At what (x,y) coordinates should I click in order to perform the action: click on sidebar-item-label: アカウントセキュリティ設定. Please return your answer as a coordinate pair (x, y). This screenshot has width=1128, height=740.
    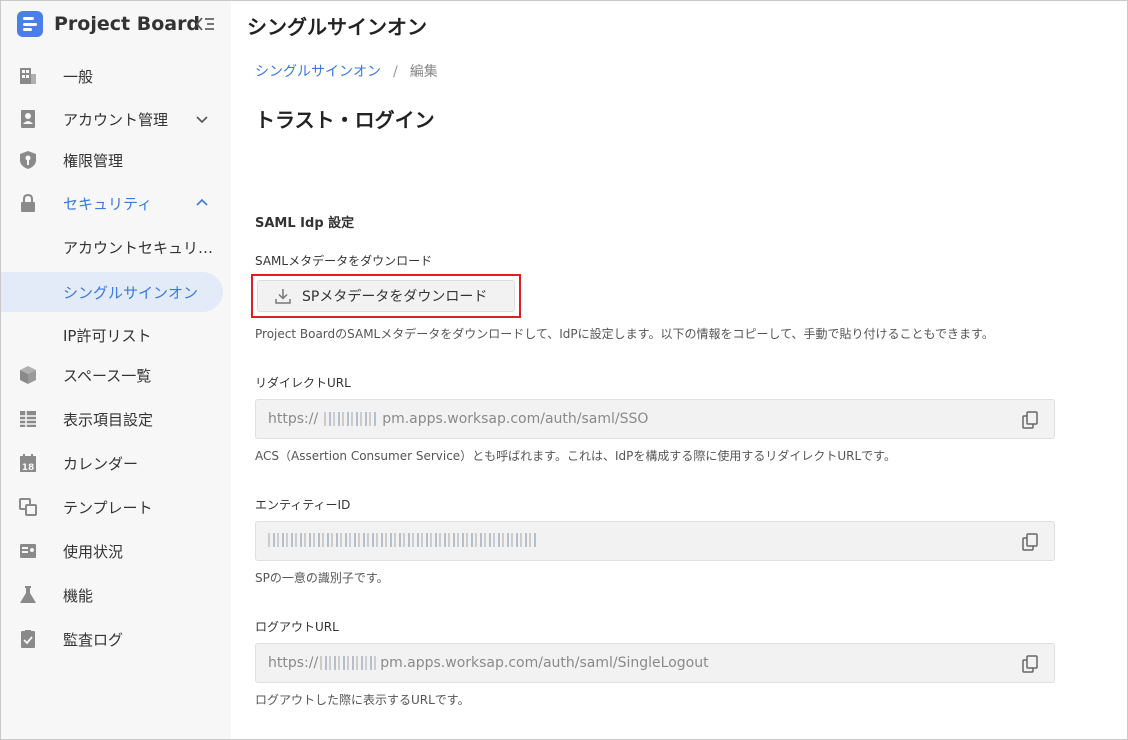
    Looking at the image, I should click on (141, 247).